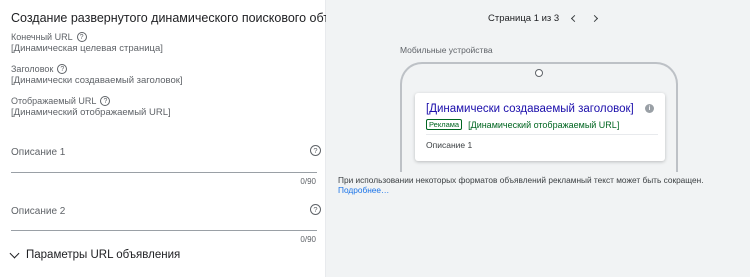 This screenshot has width=750, height=277. What do you see at coordinates (38, 152) in the screenshot?
I see `description1-field: Описание 1` at bounding box center [38, 152].